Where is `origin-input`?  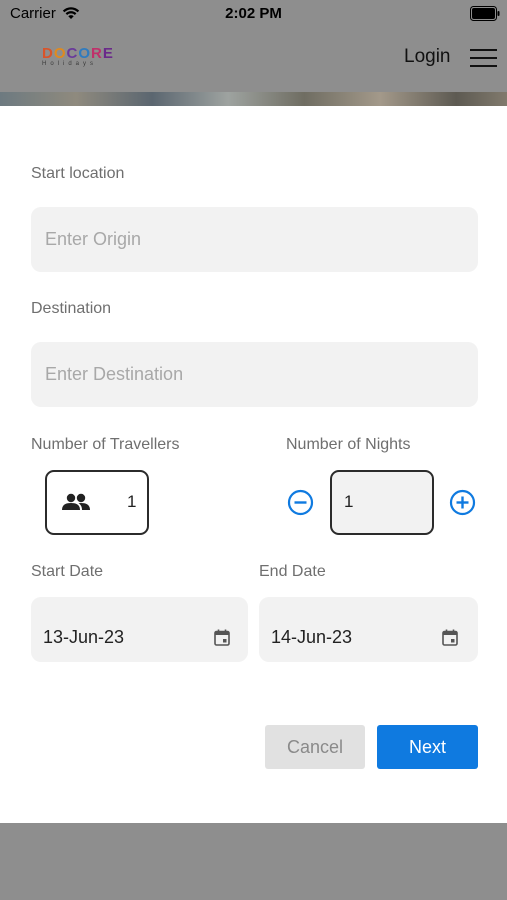 origin-input is located at coordinates (254, 239).